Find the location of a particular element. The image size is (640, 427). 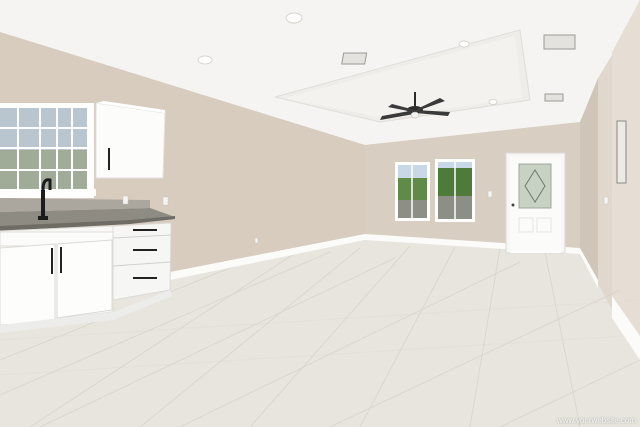

back-window-left is located at coordinates (412, 191).